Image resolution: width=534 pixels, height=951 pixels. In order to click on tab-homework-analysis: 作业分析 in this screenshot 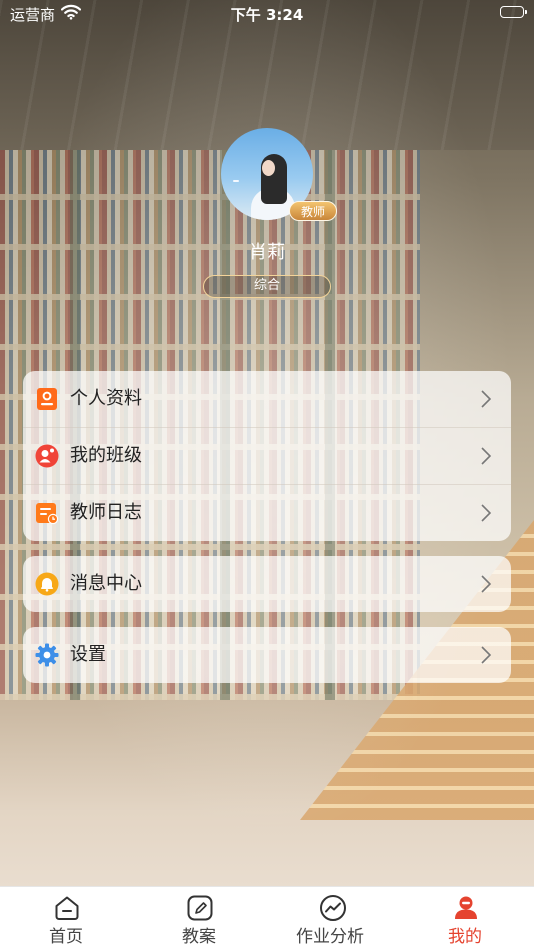, I will do `click(333, 919)`.